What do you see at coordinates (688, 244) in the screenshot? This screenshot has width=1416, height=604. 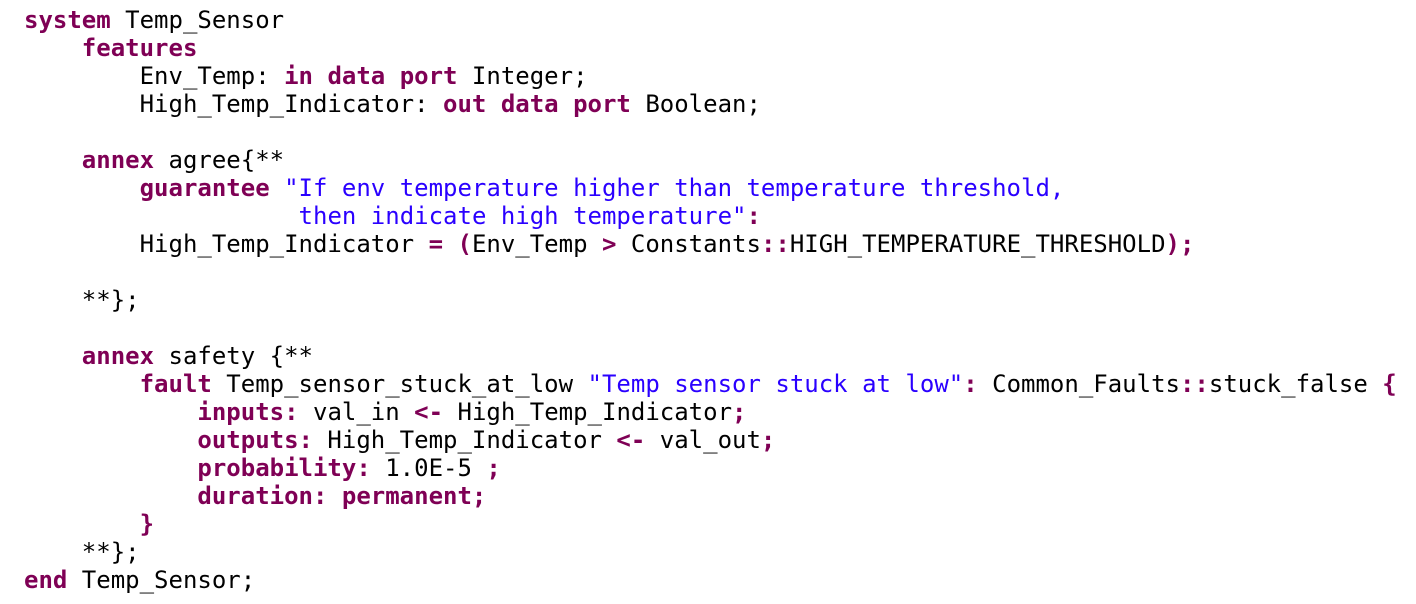 I see `code-token: Constants` at bounding box center [688, 244].